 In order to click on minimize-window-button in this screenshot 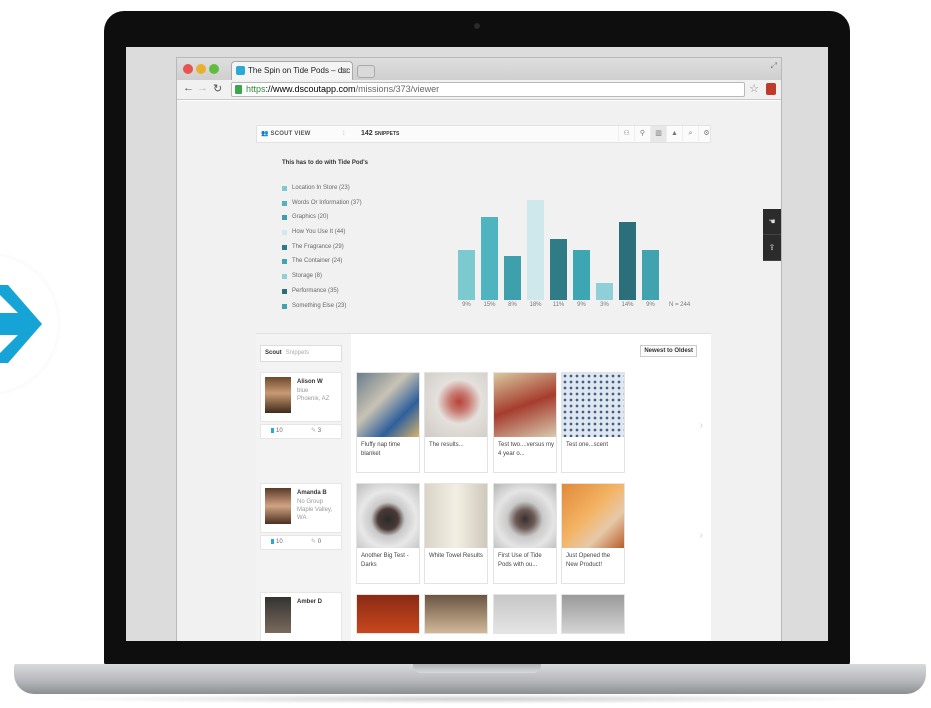, I will do `click(201, 69)`.